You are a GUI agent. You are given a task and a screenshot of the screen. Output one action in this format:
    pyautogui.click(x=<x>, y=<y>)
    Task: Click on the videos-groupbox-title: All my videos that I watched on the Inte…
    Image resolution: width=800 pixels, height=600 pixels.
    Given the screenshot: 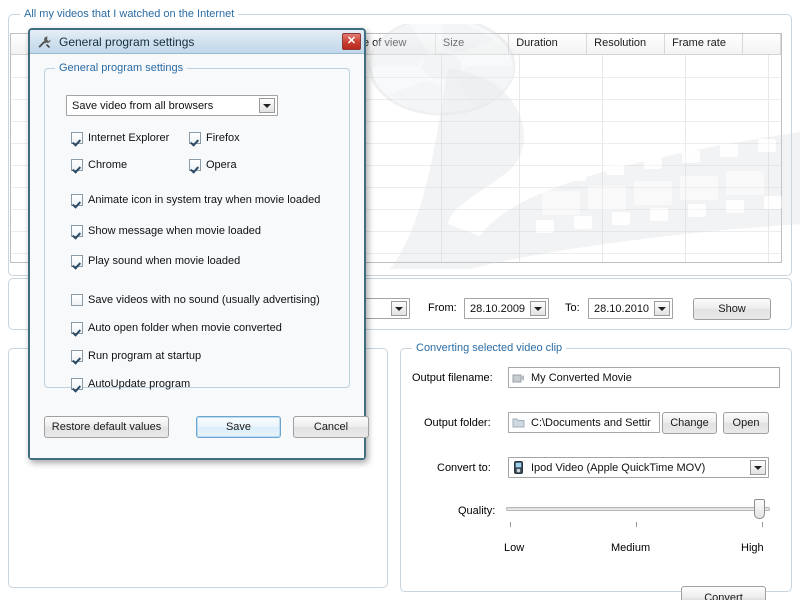 What is the action you would take?
    pyautogui.click(x=129, y=14)
    